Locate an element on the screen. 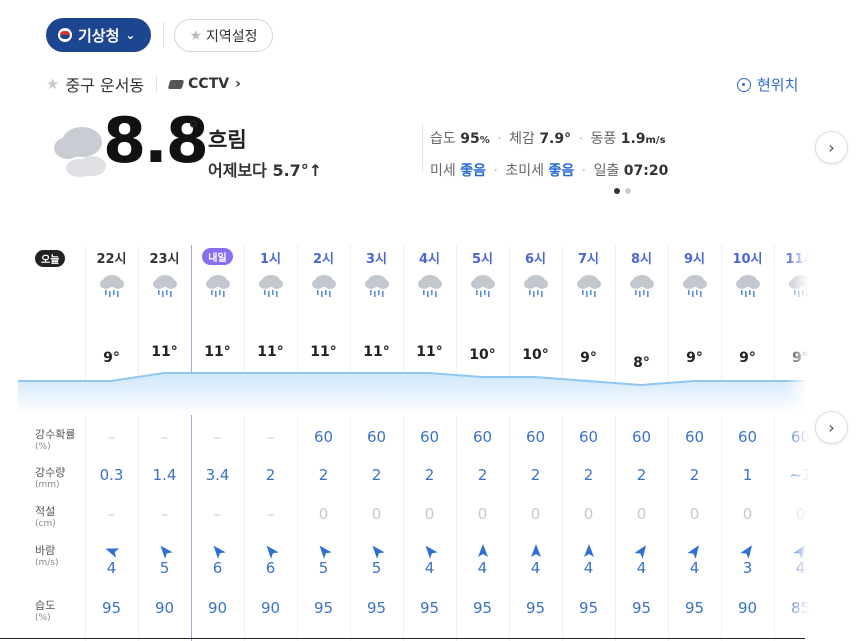 This screenshot has height=641, width=857. ultrafine-dust-value: 좋음 is located at coordinates (561, 171).